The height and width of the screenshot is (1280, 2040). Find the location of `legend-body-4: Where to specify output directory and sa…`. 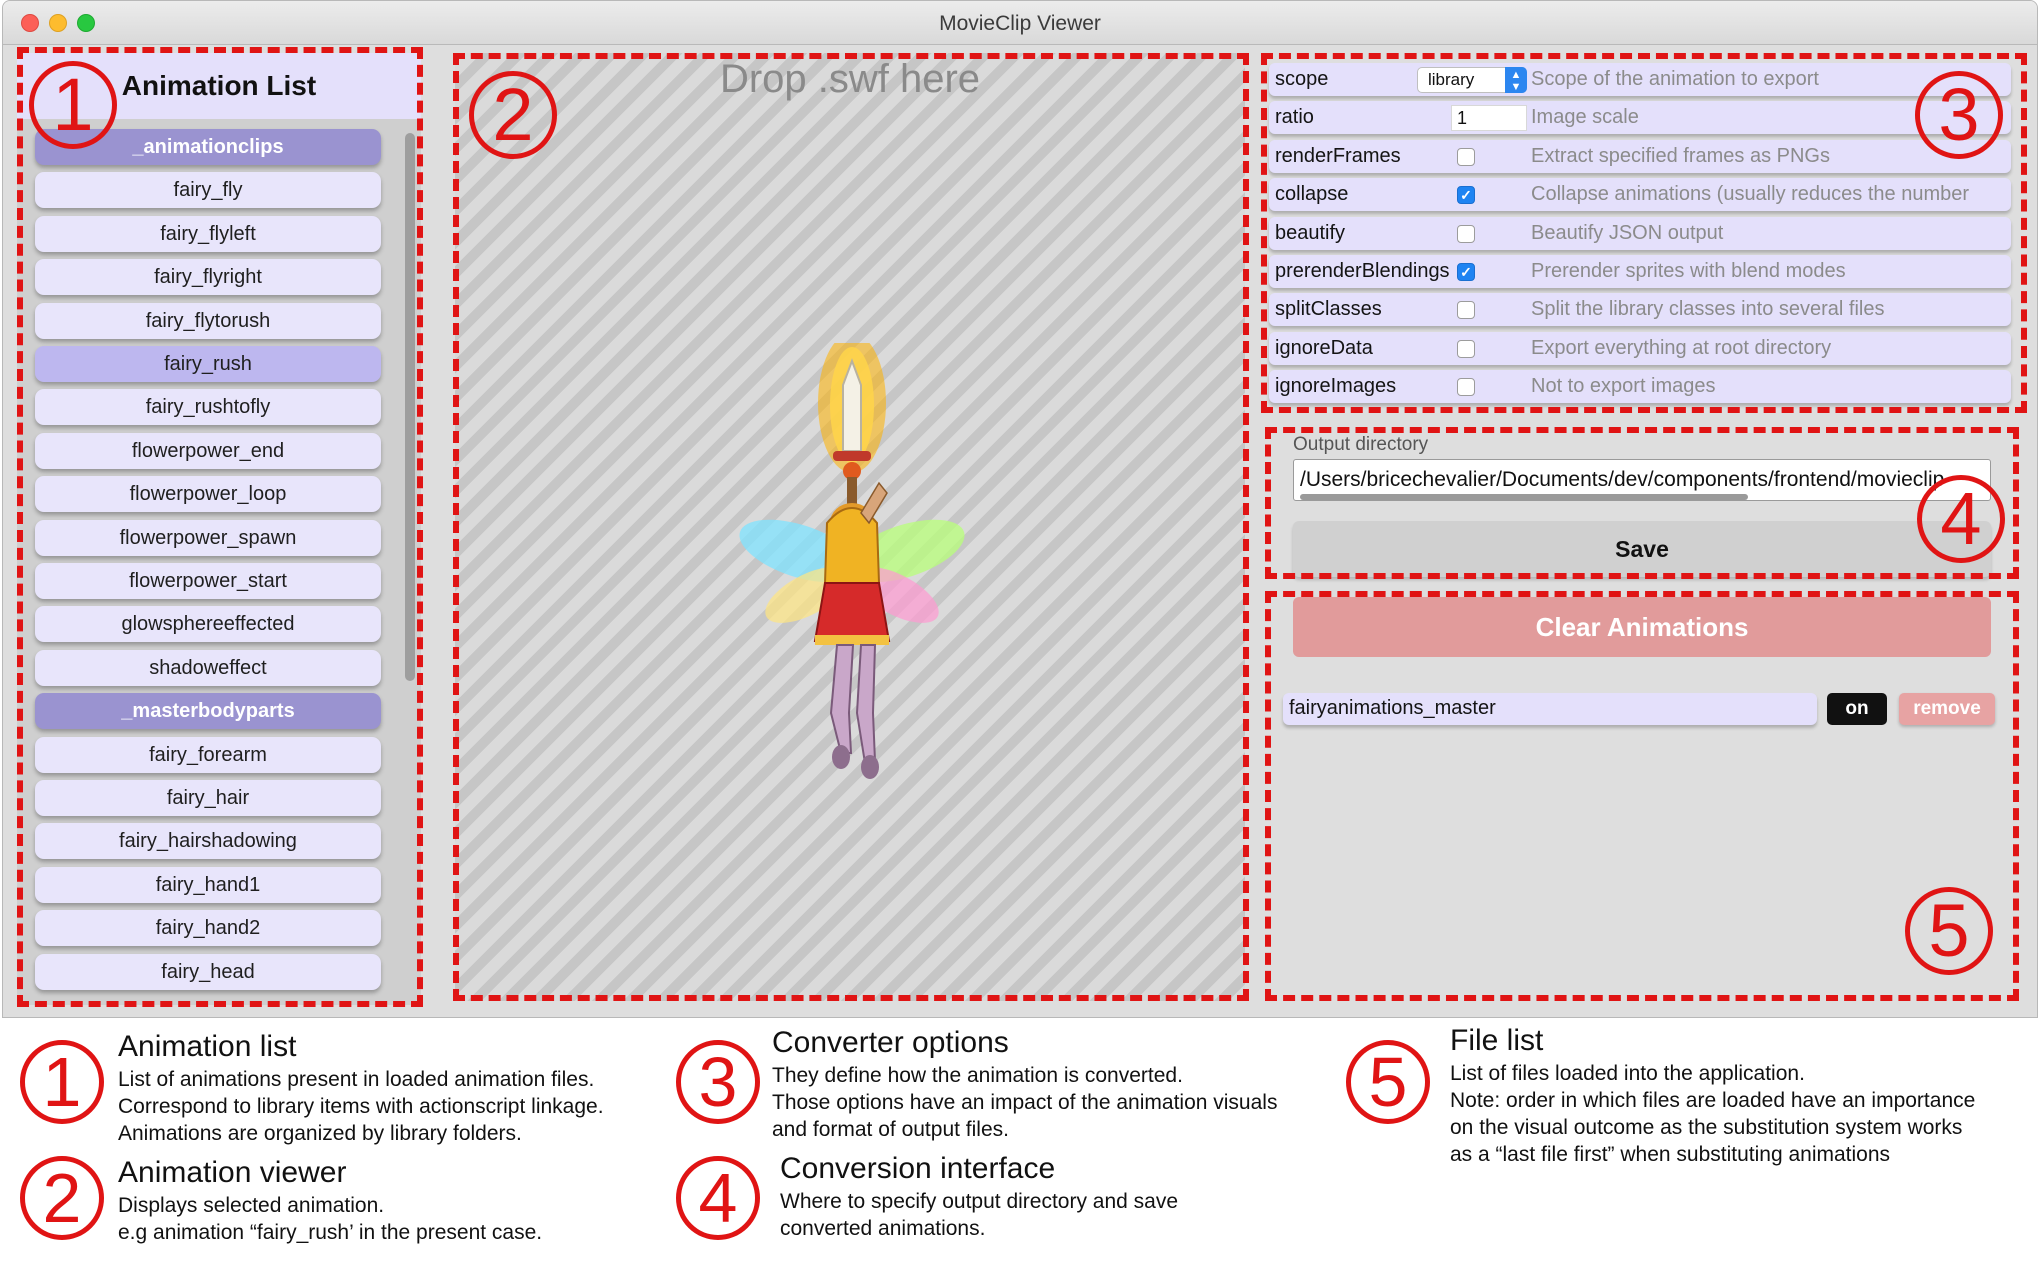

legend-body-4: Where to specify output directory and sa… is located at coordinates (979, 1215).